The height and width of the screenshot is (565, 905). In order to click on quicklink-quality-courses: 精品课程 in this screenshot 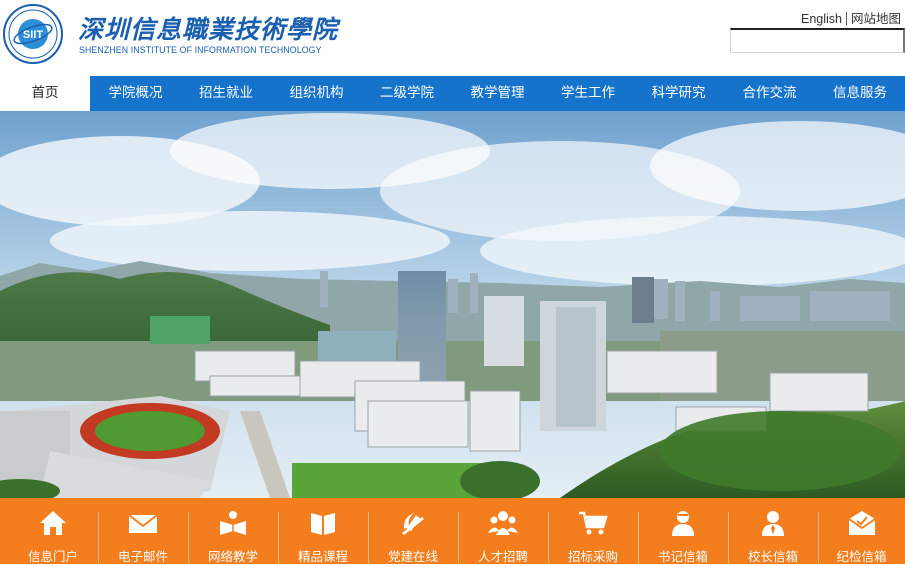, I will do `click(323, 531)`.